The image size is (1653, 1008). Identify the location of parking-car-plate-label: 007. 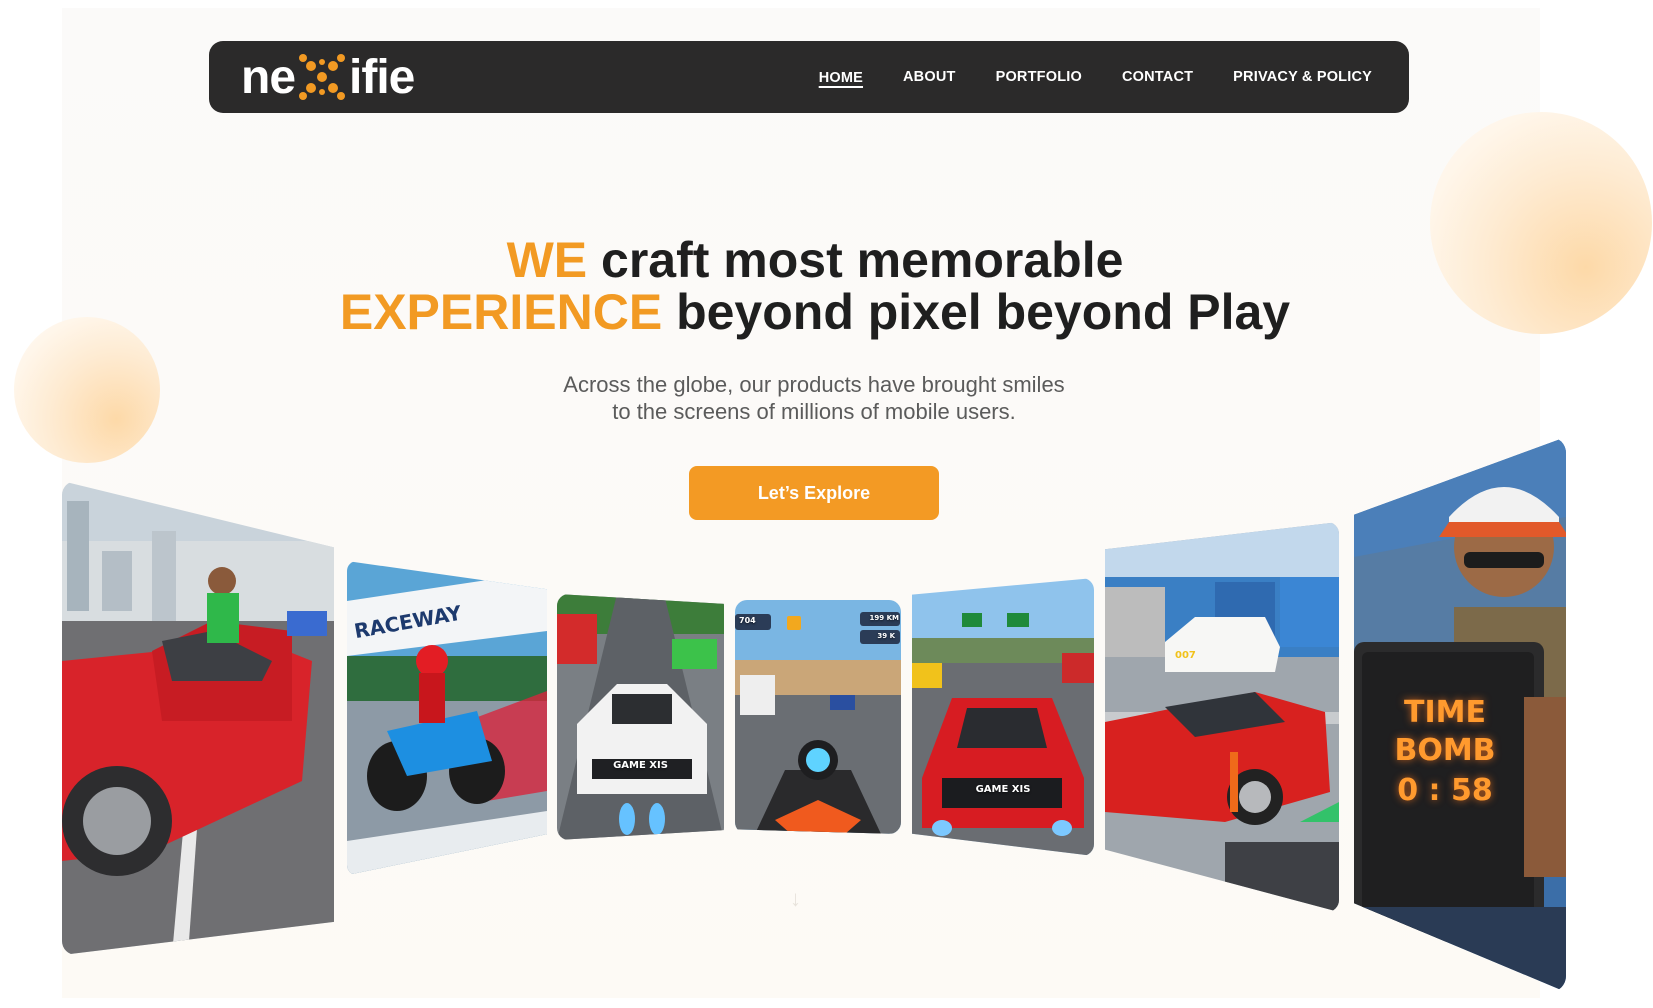
(1185, 655).